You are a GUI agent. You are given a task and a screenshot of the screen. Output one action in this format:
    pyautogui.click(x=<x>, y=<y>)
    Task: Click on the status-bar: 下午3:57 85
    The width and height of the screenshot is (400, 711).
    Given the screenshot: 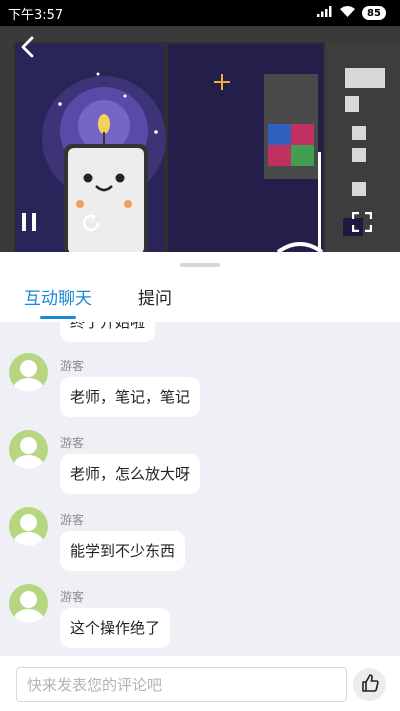 What is the action you would take?
    pyautogui.click(x=200, y=13)
    